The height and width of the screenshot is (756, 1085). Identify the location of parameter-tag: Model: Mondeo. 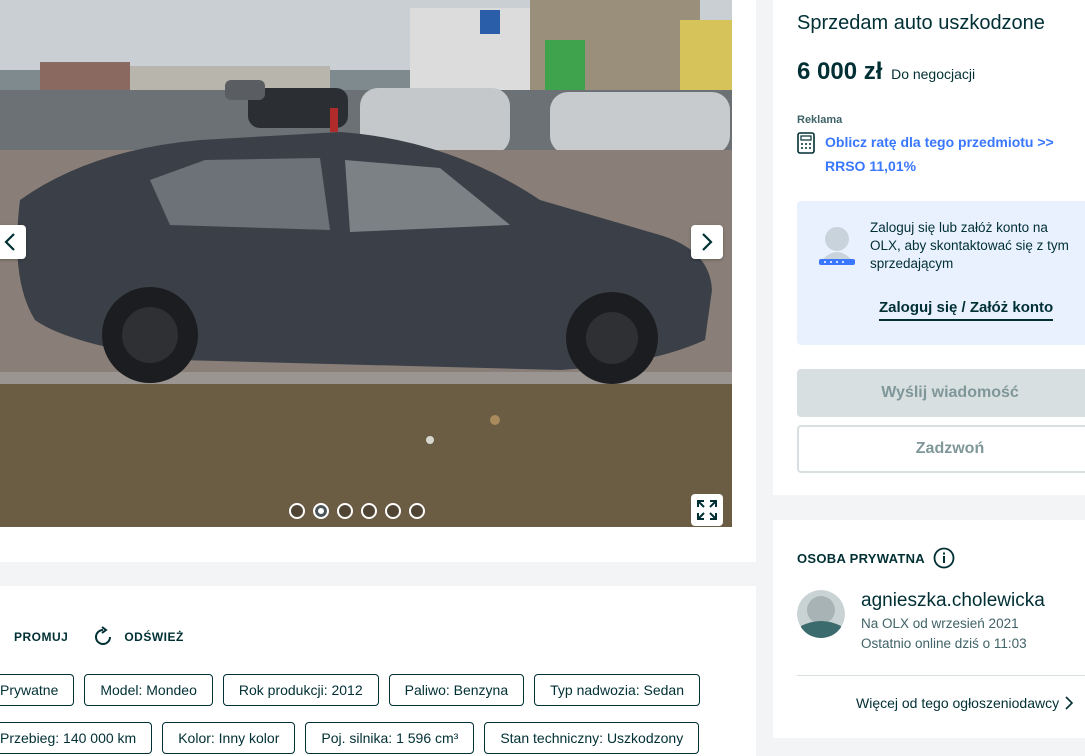
(148, 690).